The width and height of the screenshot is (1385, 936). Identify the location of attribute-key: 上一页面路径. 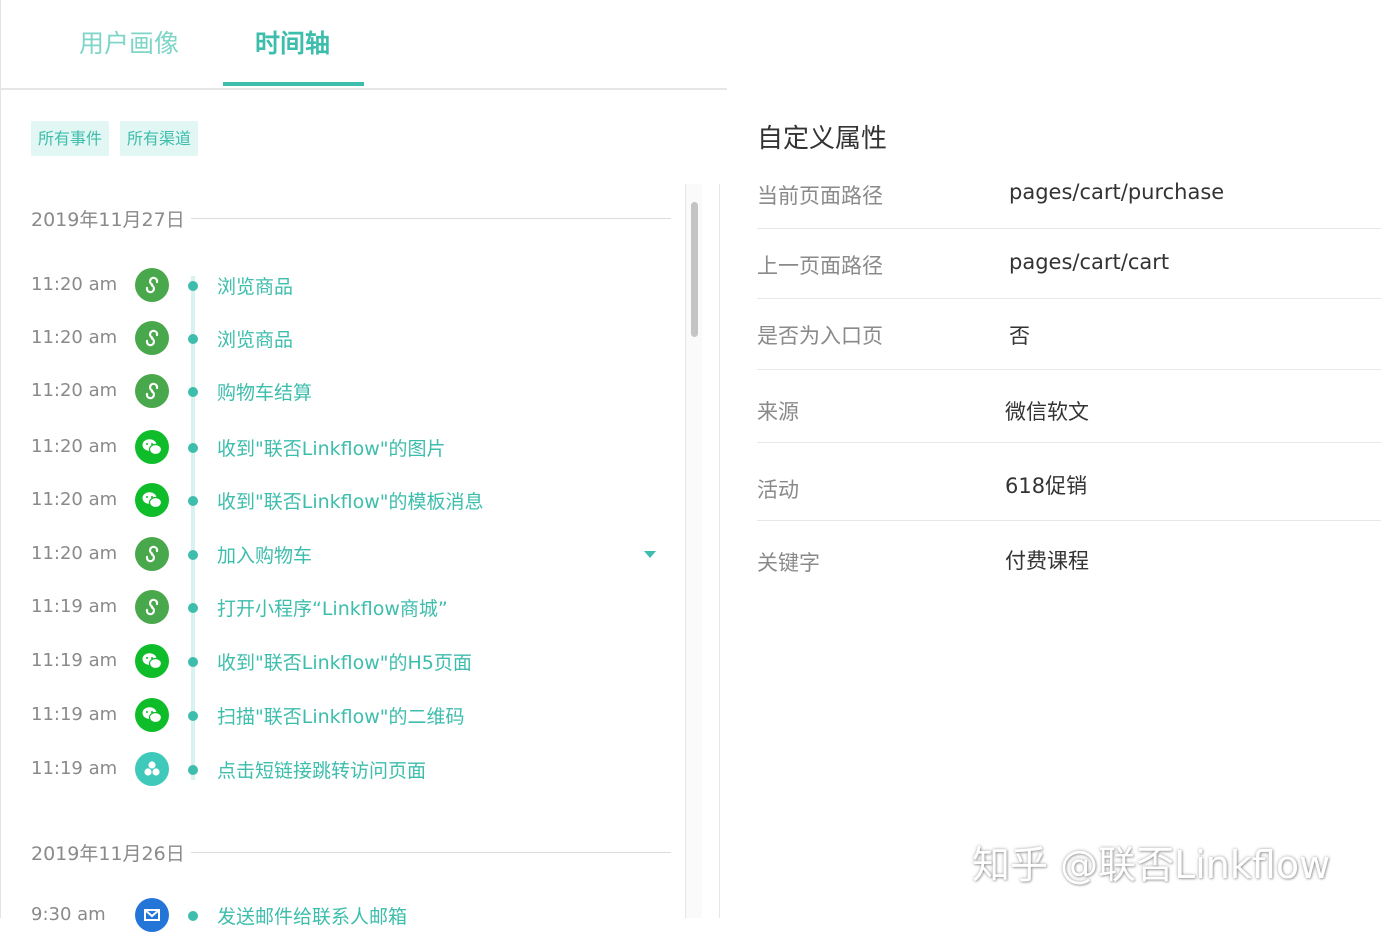
(820, 266).